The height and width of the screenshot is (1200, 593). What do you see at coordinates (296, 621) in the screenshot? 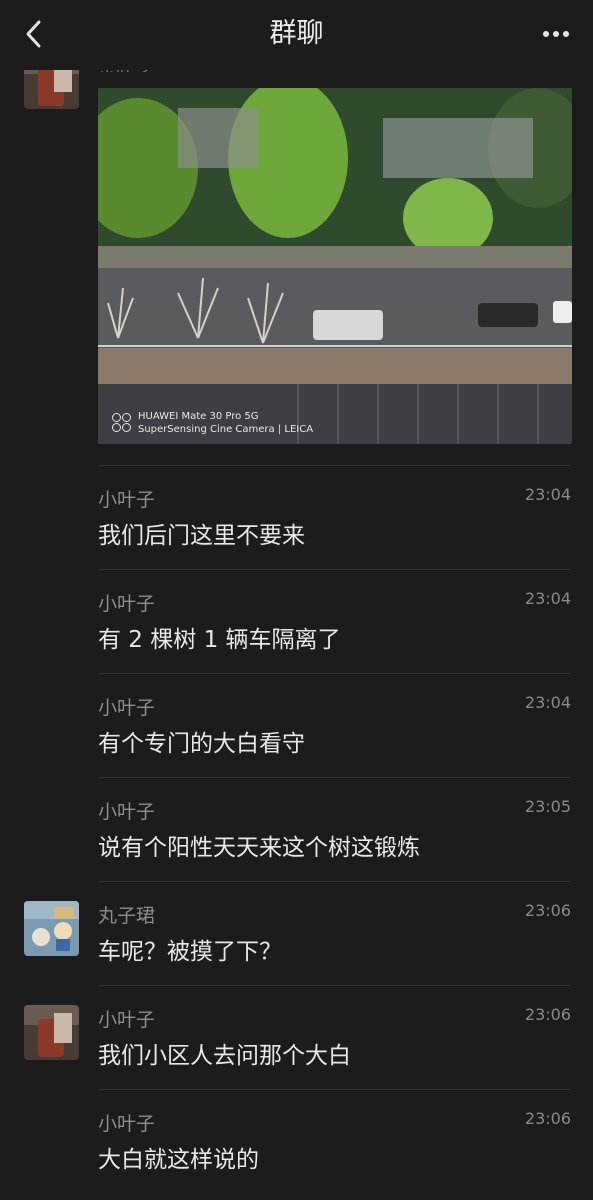
I see `chat-message: 小叶子 23:04 有 2 棵树 1 辆车隔离了` at bounding box center [296, 621].